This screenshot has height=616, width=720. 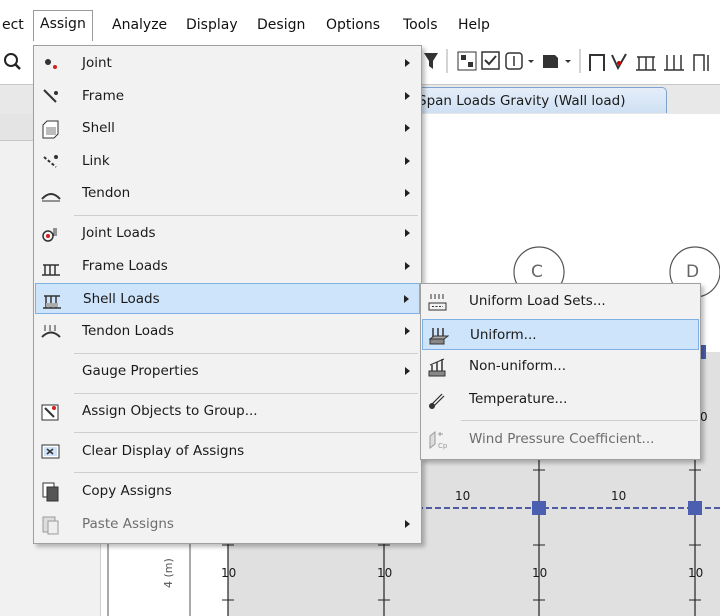 I want to click on edge-label: 0, so click(x=704, y=417).